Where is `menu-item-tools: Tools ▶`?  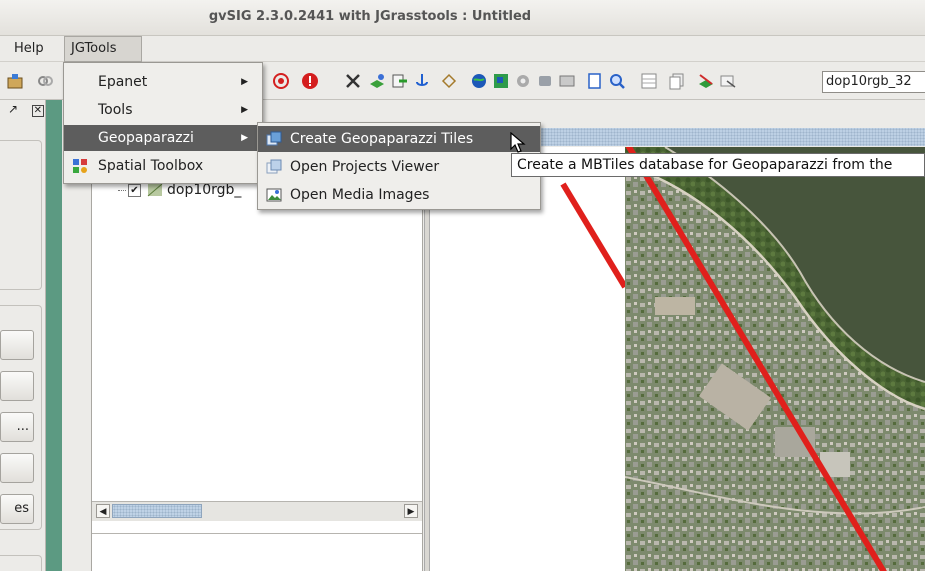
menu-item-tools: Tools ▶ is located at coordinates (163, 110).